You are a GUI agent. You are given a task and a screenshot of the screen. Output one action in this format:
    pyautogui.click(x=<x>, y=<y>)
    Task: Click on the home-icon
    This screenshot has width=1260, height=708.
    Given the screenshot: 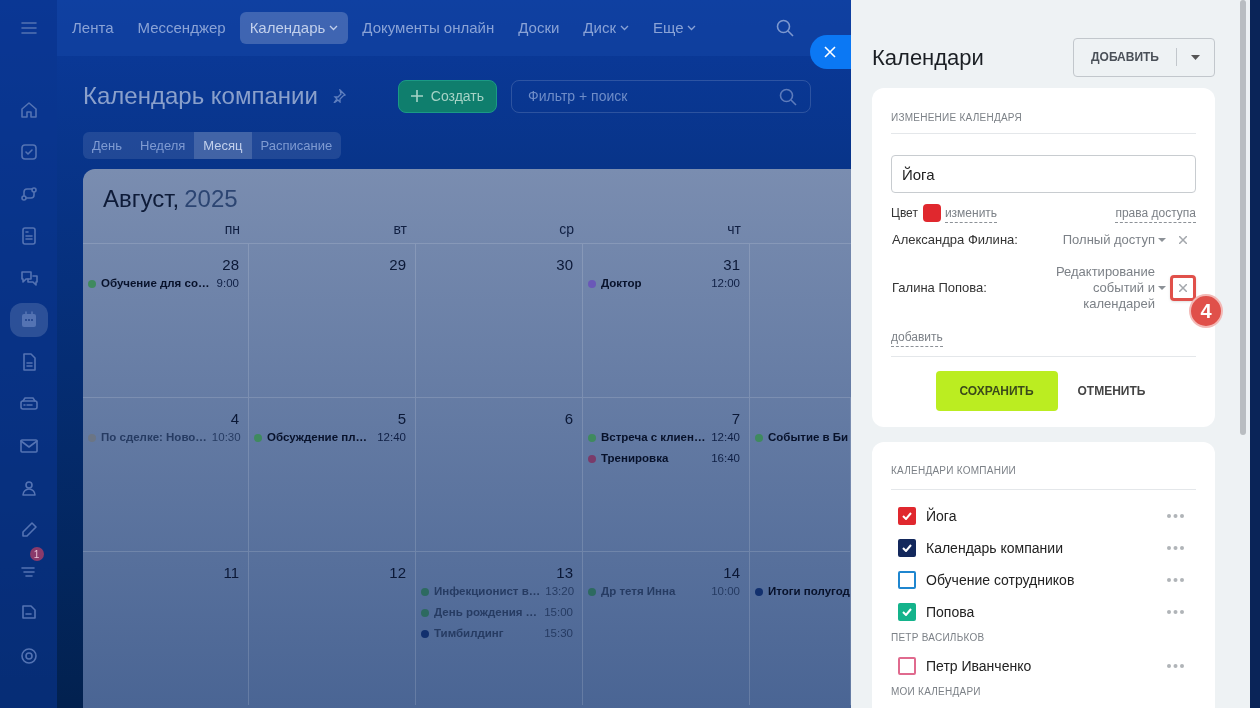 What is the action you would take?
    pyautogui.click(x=28, y=110)
    